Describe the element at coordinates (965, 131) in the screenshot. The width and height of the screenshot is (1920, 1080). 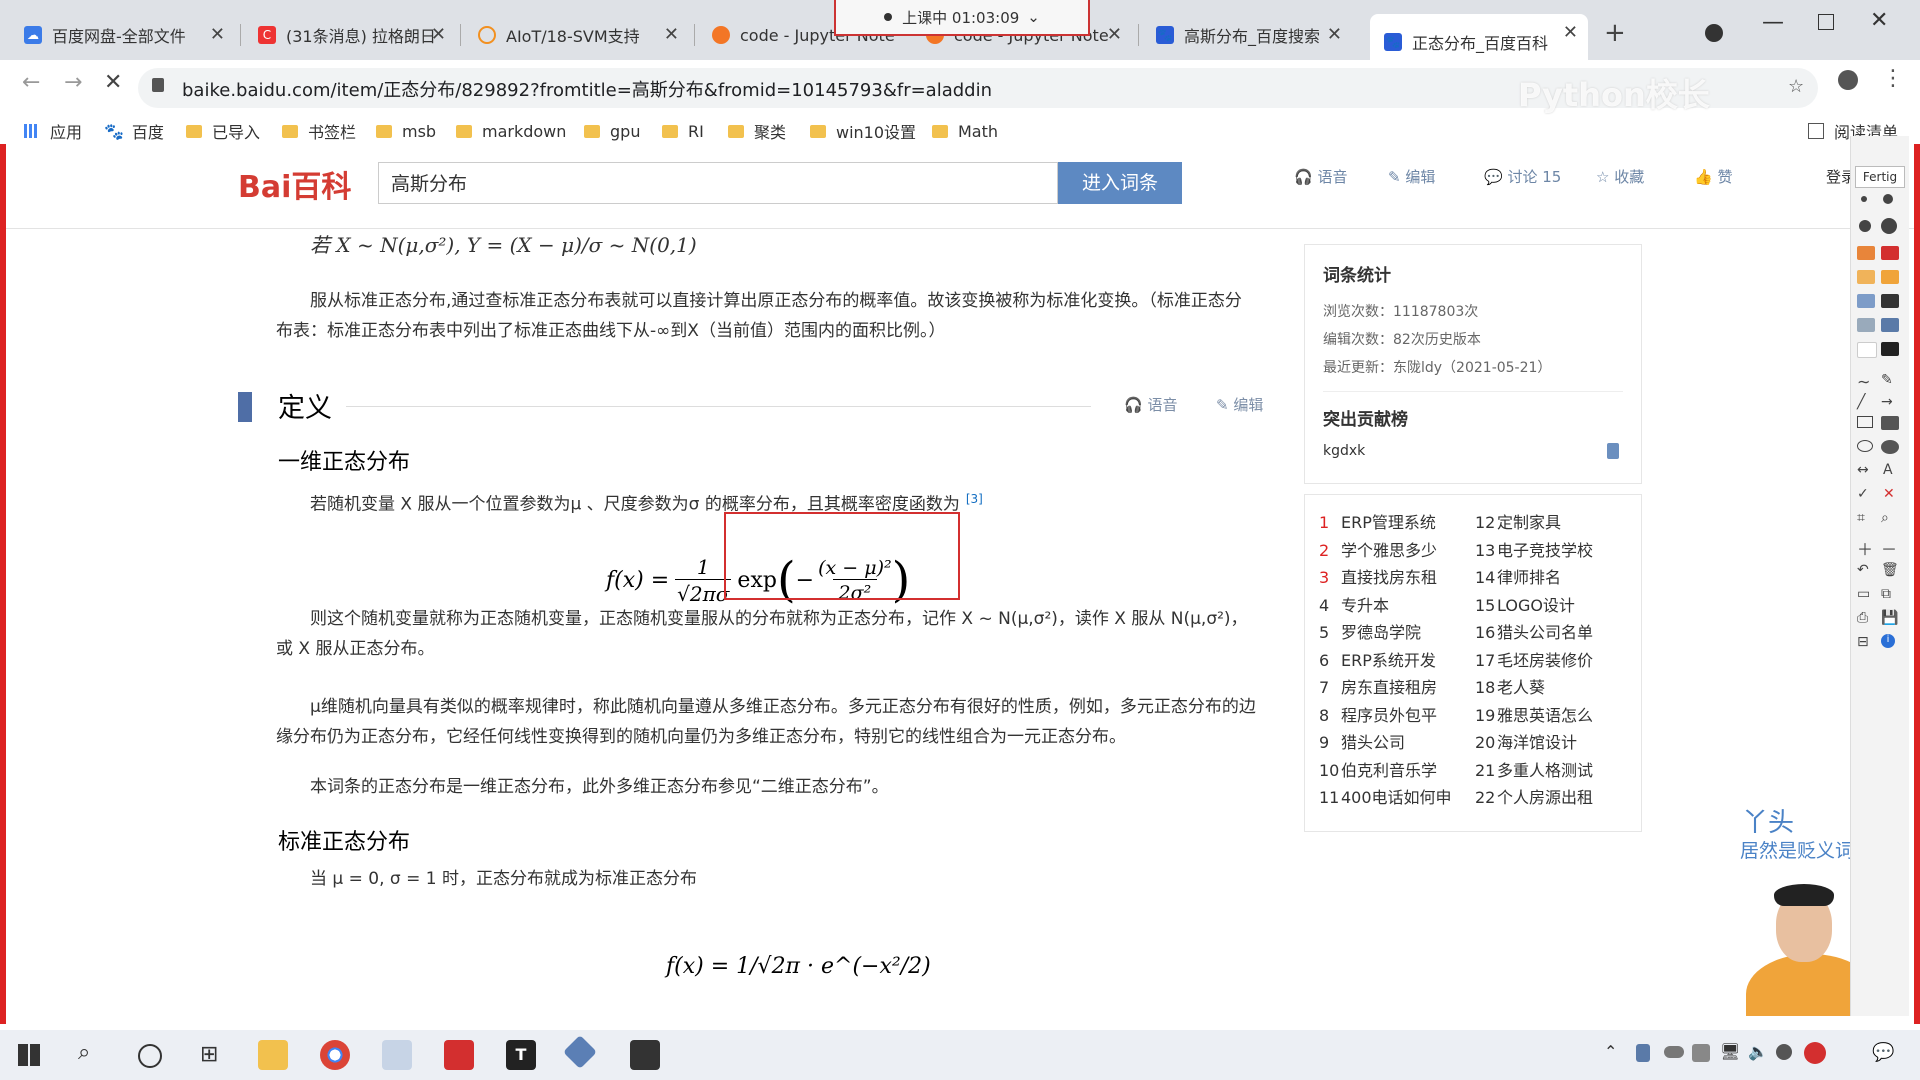
I see `bookmark-math: Math` at that location.